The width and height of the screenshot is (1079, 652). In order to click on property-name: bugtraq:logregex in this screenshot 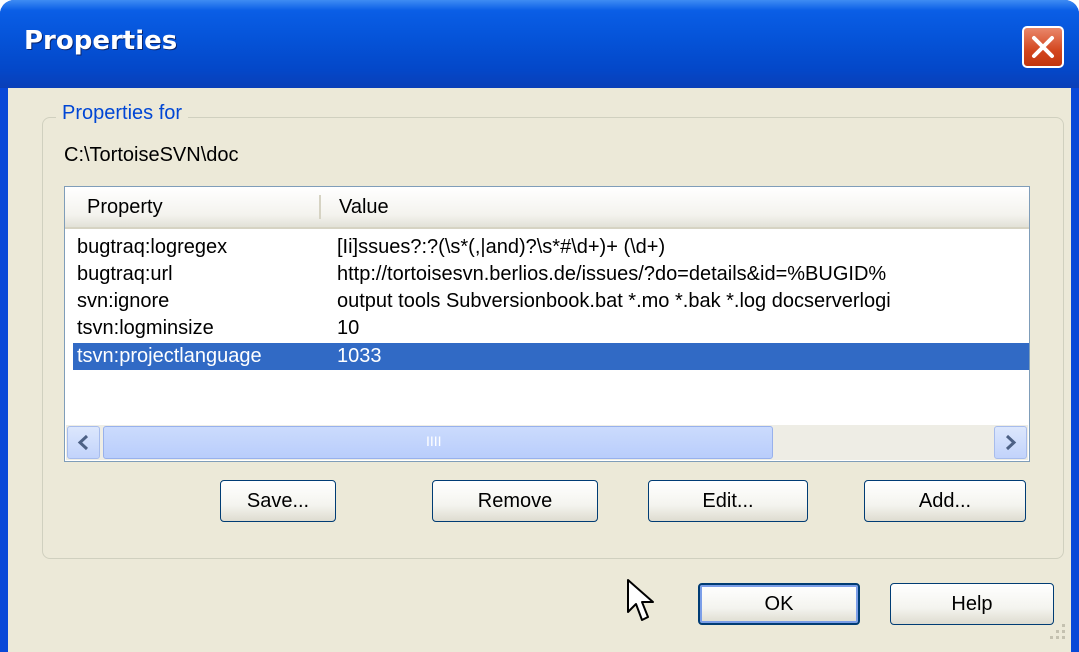, I will do `click(152, 247)`.